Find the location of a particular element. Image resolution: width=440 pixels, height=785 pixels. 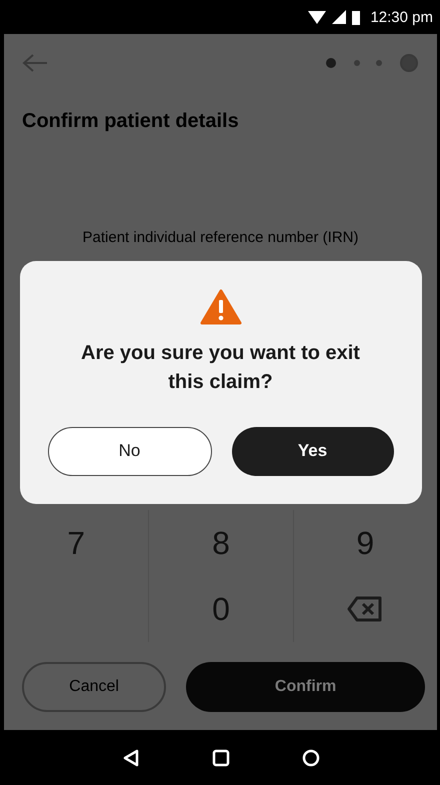

wifi-icon is located at coordinates (317, 17).